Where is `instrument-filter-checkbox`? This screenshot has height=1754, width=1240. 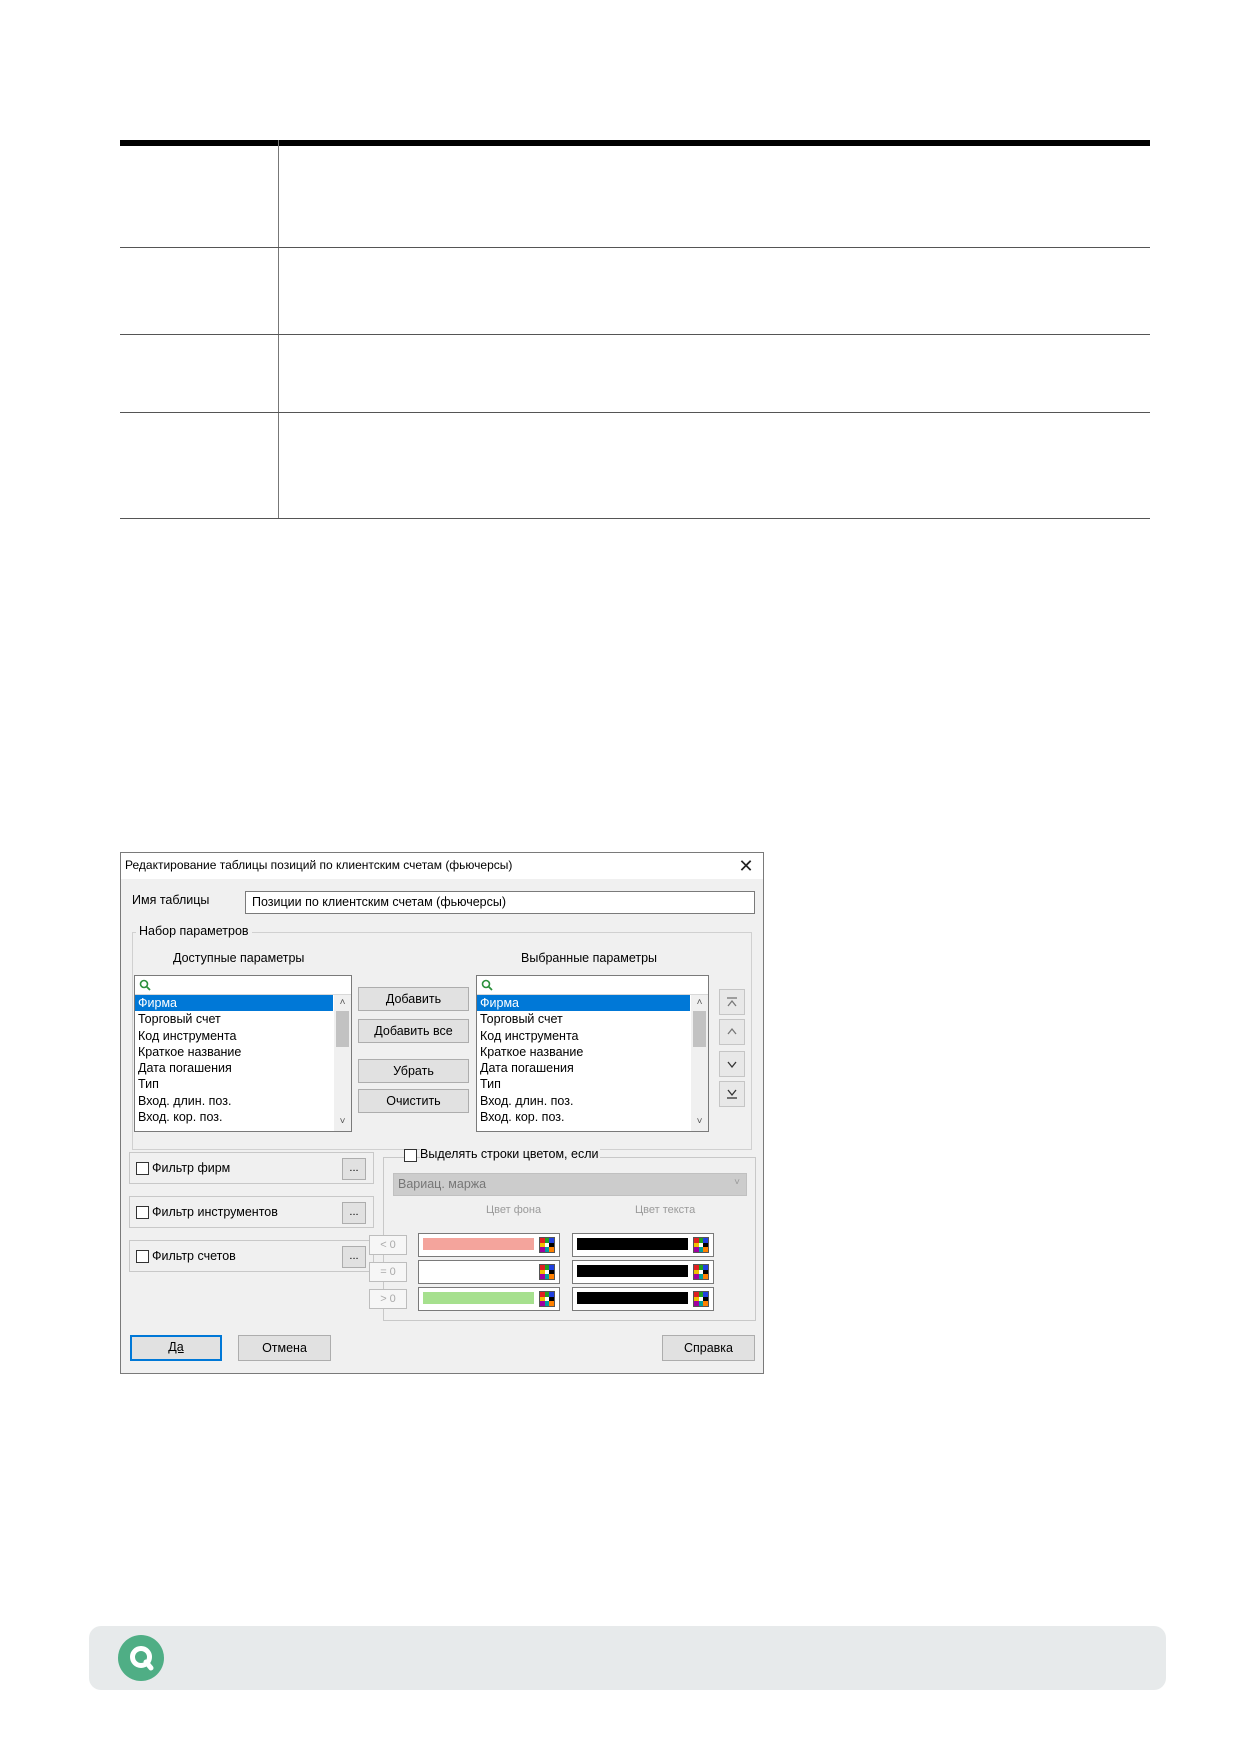 instrument-filter-checkbox is located at coordinates (142, 1212).